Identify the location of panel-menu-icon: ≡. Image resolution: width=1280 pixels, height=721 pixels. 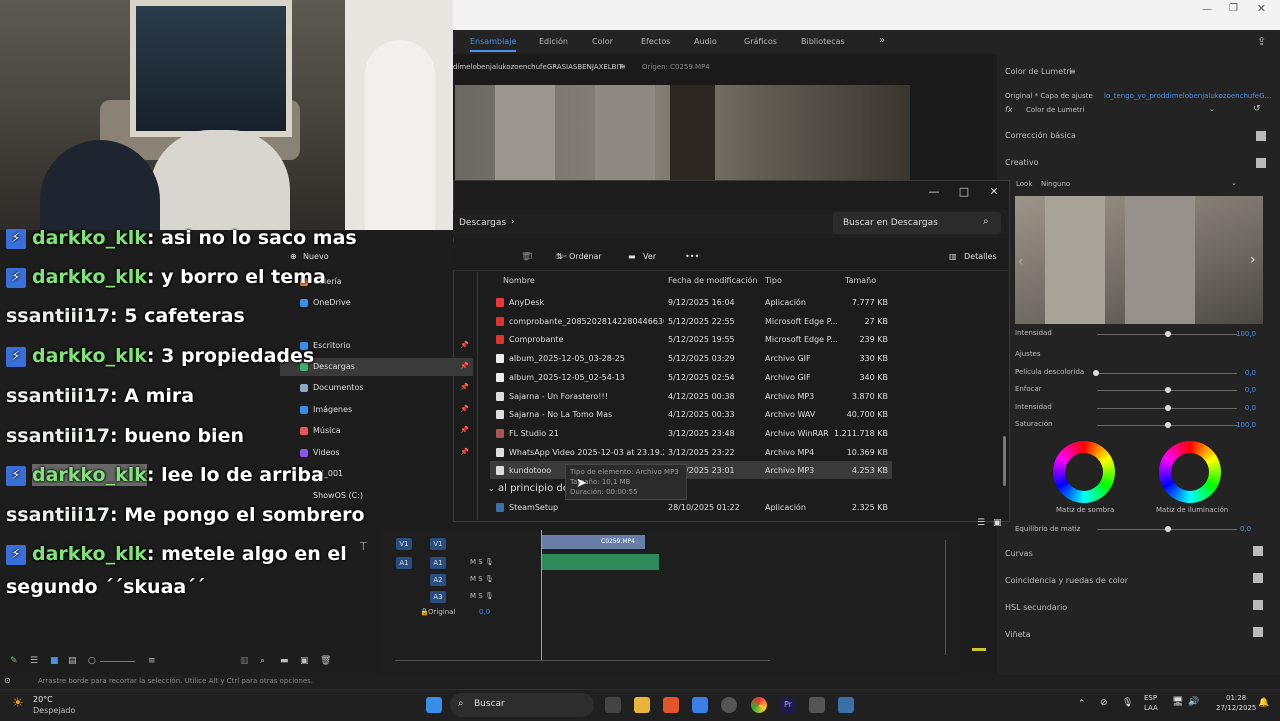
(1072, 71).